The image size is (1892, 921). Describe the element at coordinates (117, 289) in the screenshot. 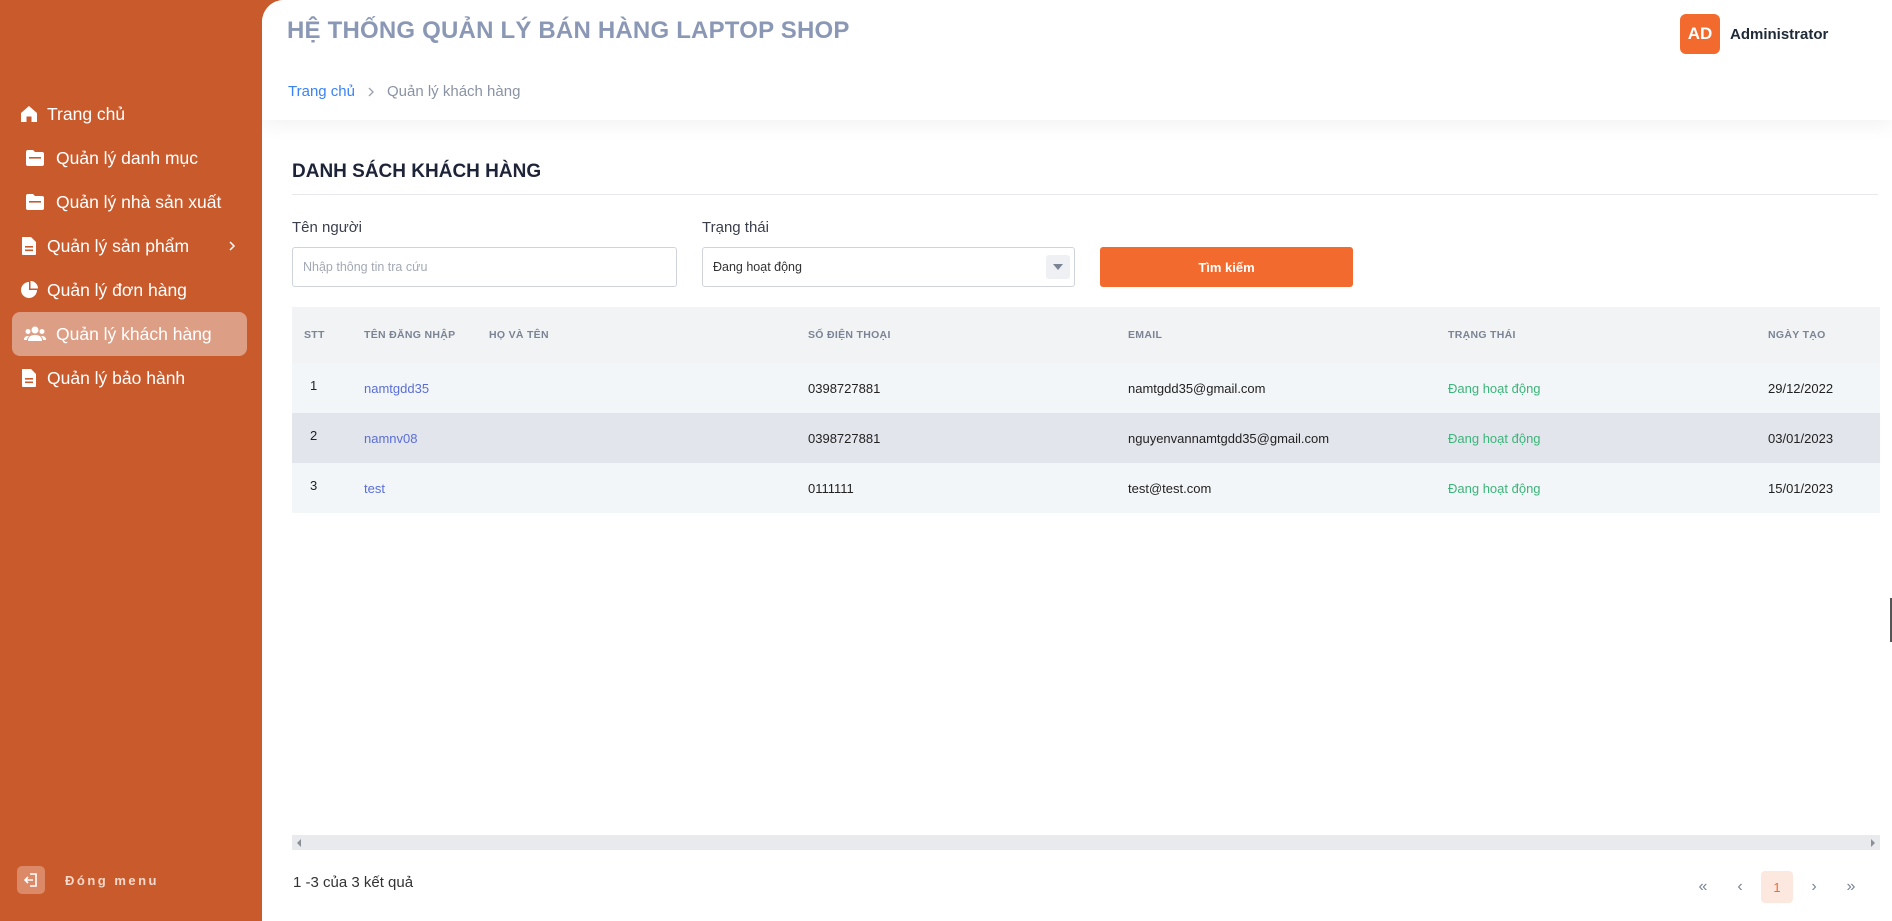

I see `sidebar-item-label: Quản lý đơn hàng` at that location.